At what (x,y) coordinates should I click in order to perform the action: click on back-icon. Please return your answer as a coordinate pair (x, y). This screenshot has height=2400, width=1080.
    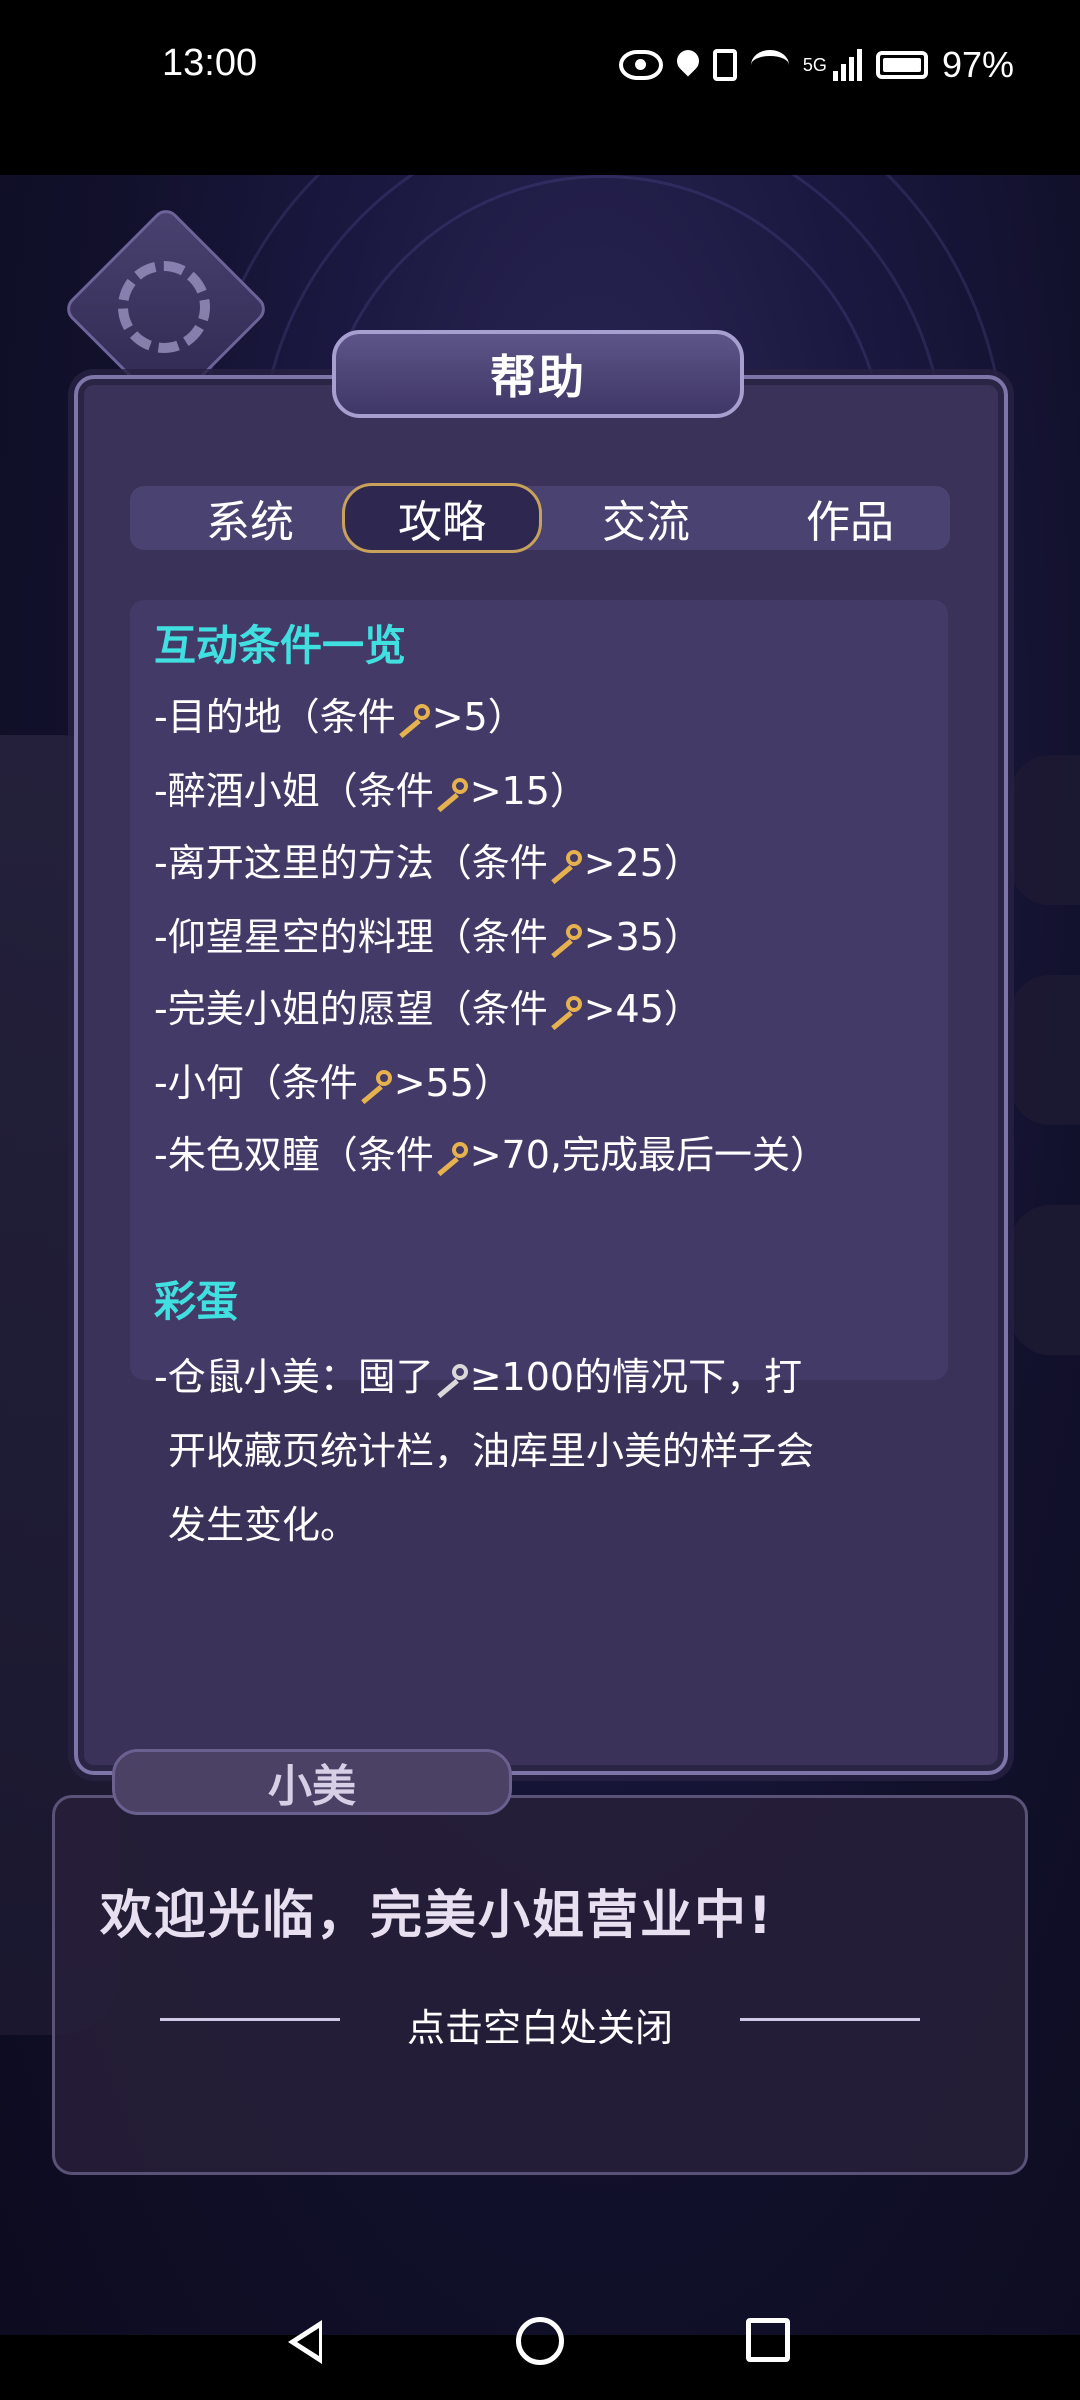
    Looking at the image, I should click on (305, 2342).